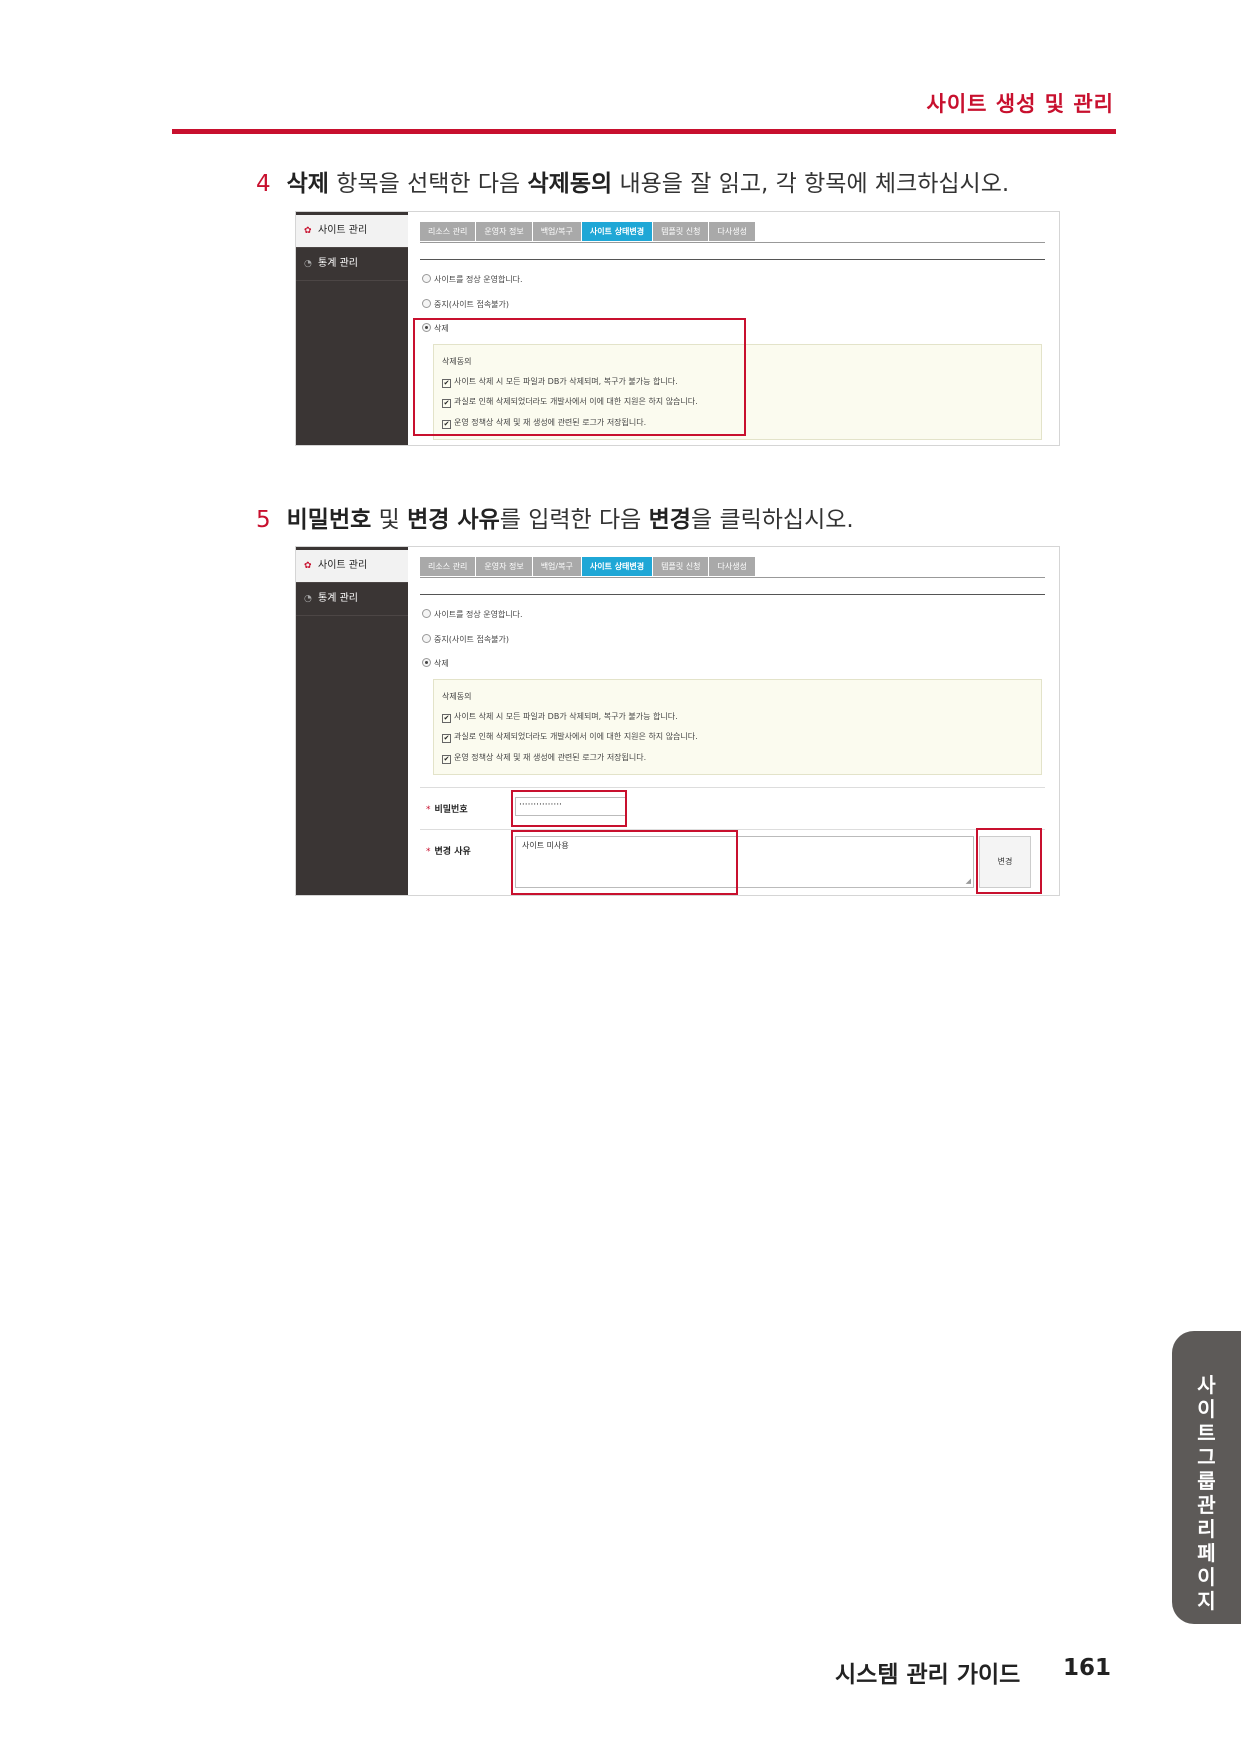 This screenshot has height=1754, width=1241. Describe the element at coordinates (772, 520) in the screenshot. I see `step-text: 을 클릭하십시오.` at that location.